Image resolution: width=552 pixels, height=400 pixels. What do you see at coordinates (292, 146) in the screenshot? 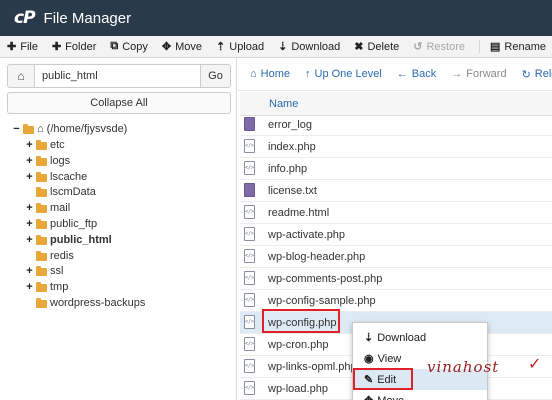
I see `file-name: index.php` at bounding box center [292, 146].